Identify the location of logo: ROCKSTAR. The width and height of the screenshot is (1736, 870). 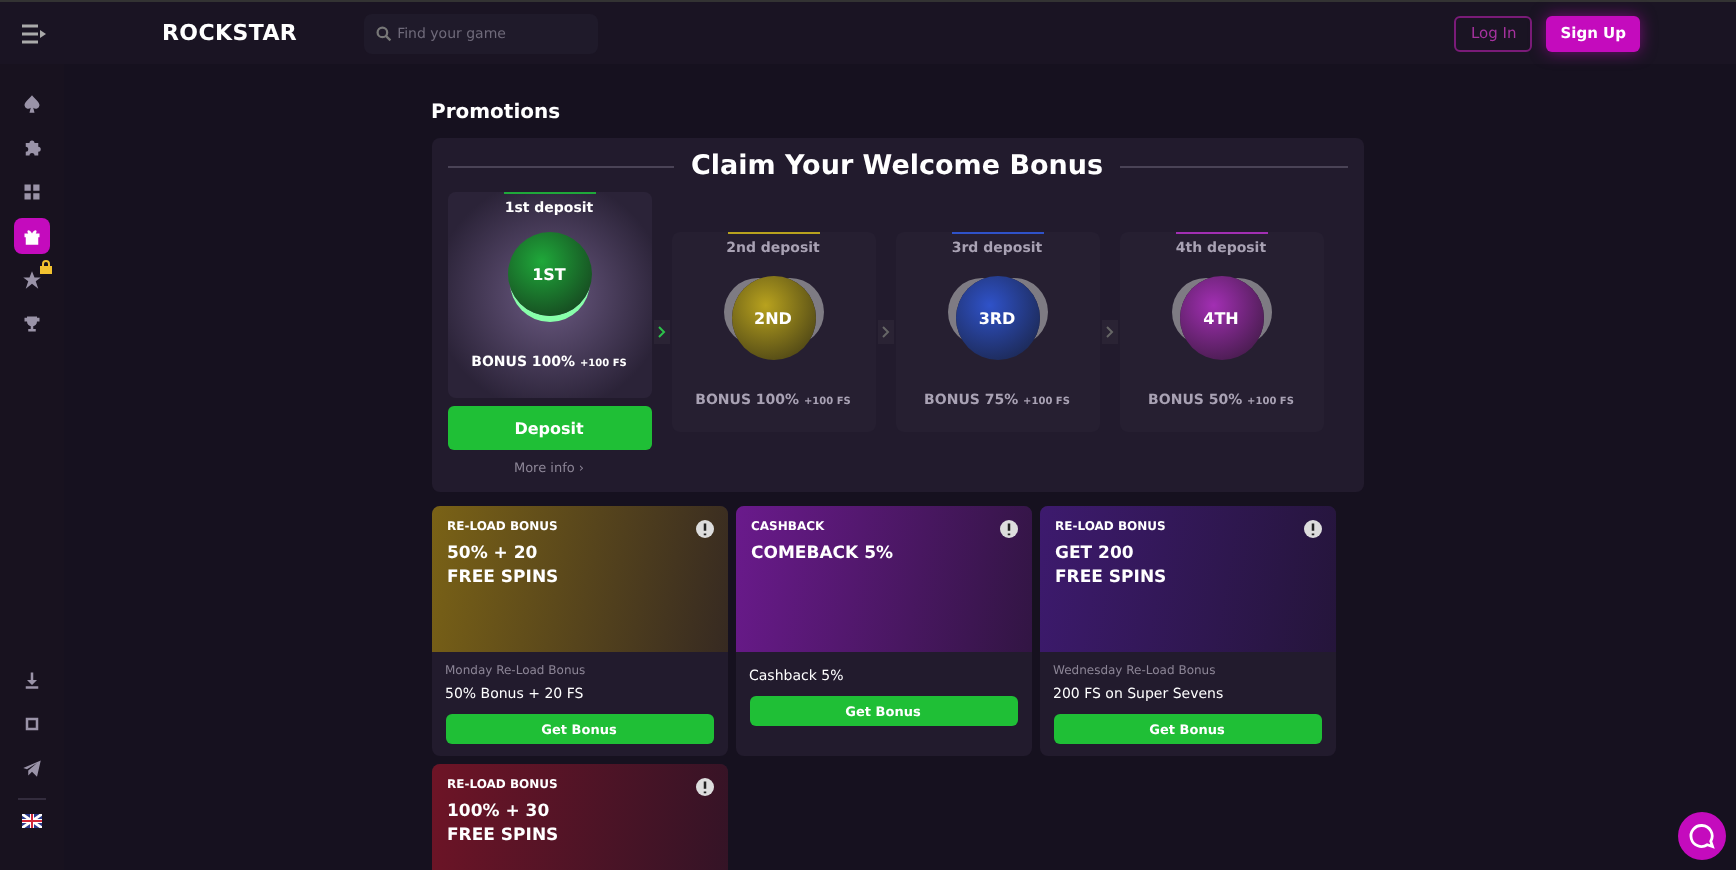
(230, 33).